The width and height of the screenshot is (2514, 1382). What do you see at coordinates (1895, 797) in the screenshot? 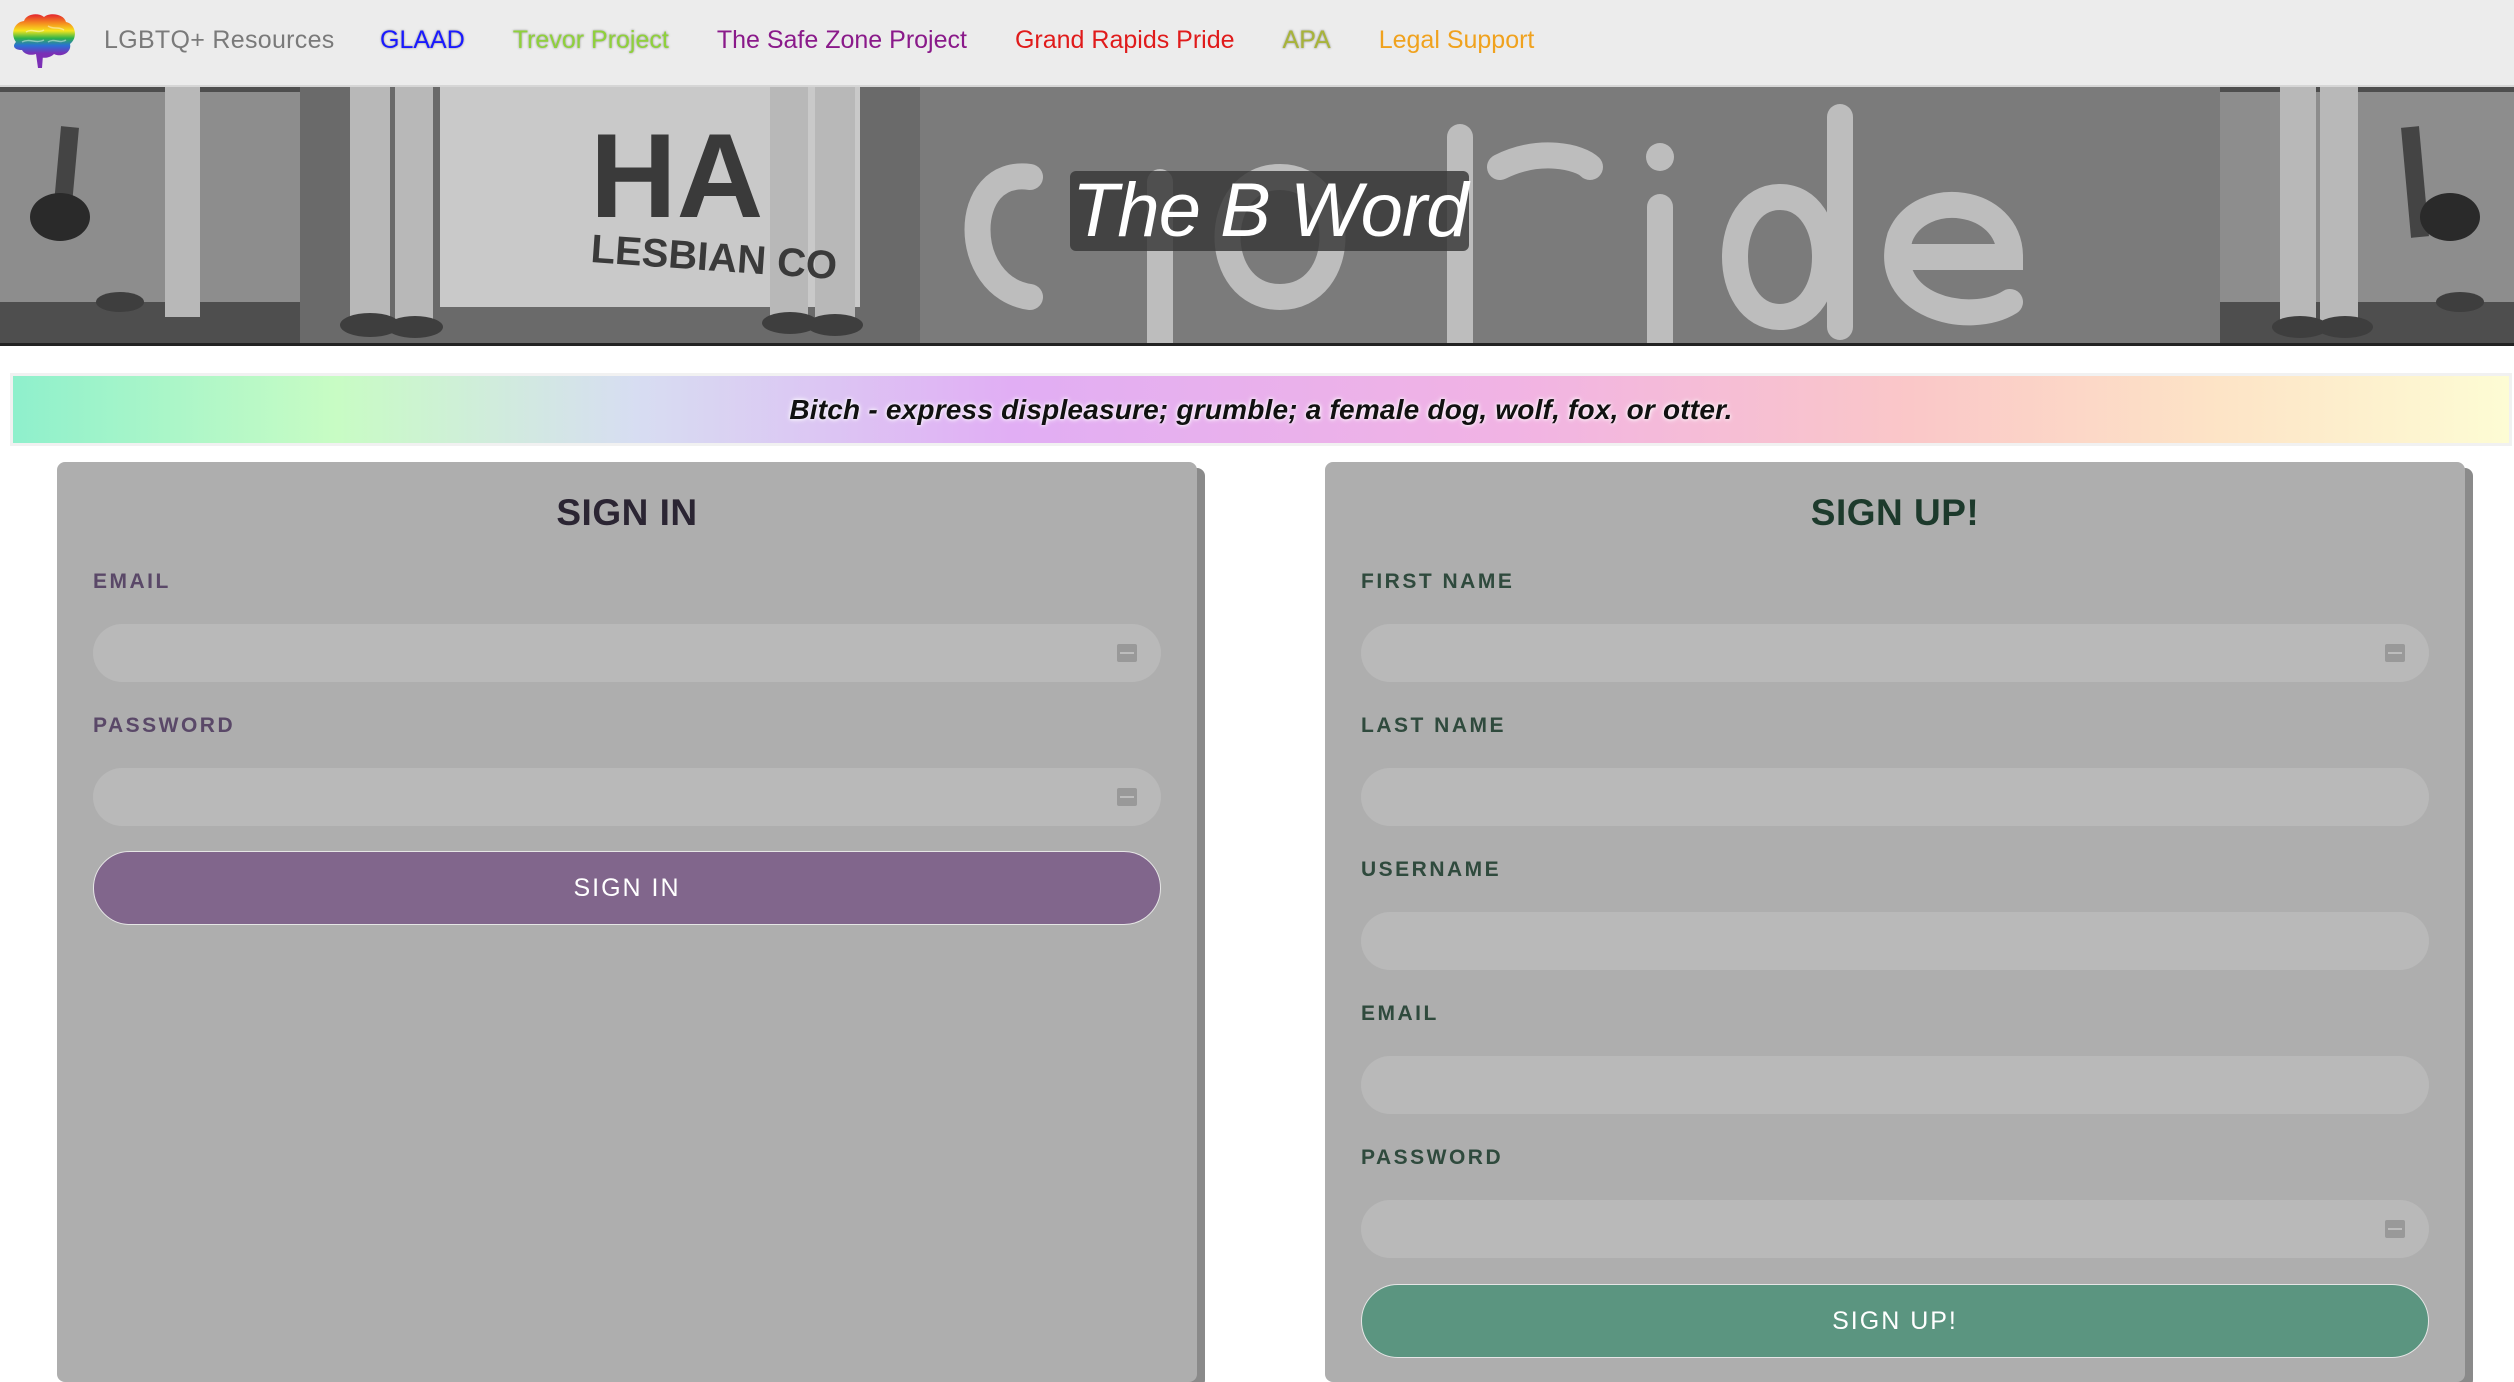
I see `last-name-input` at bounding box center [1895, 797].